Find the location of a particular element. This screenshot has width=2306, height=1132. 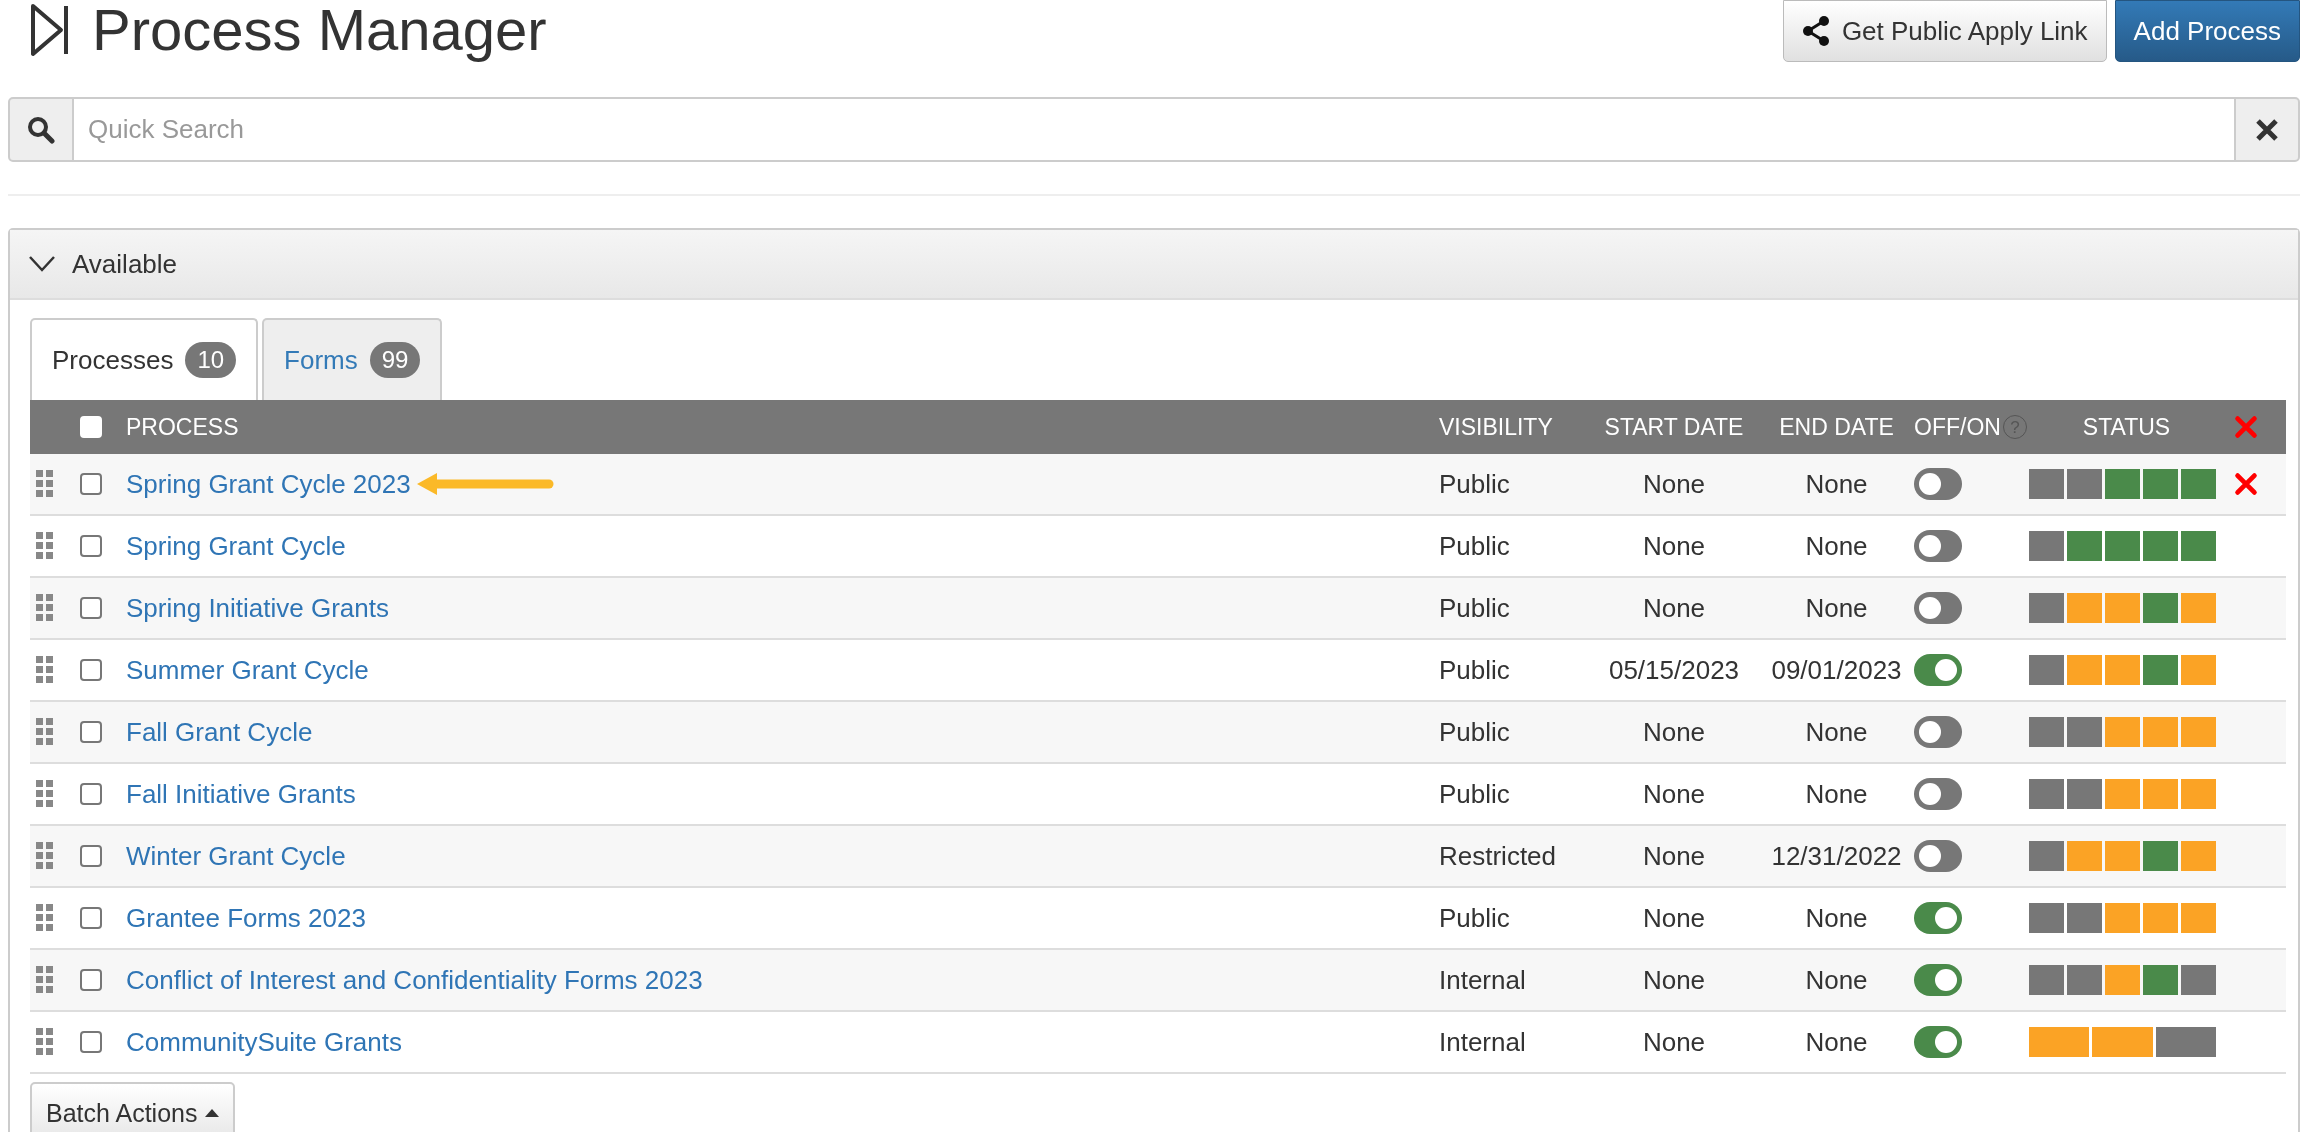

column-header: PROCESS is located at coordinates (182, 426).